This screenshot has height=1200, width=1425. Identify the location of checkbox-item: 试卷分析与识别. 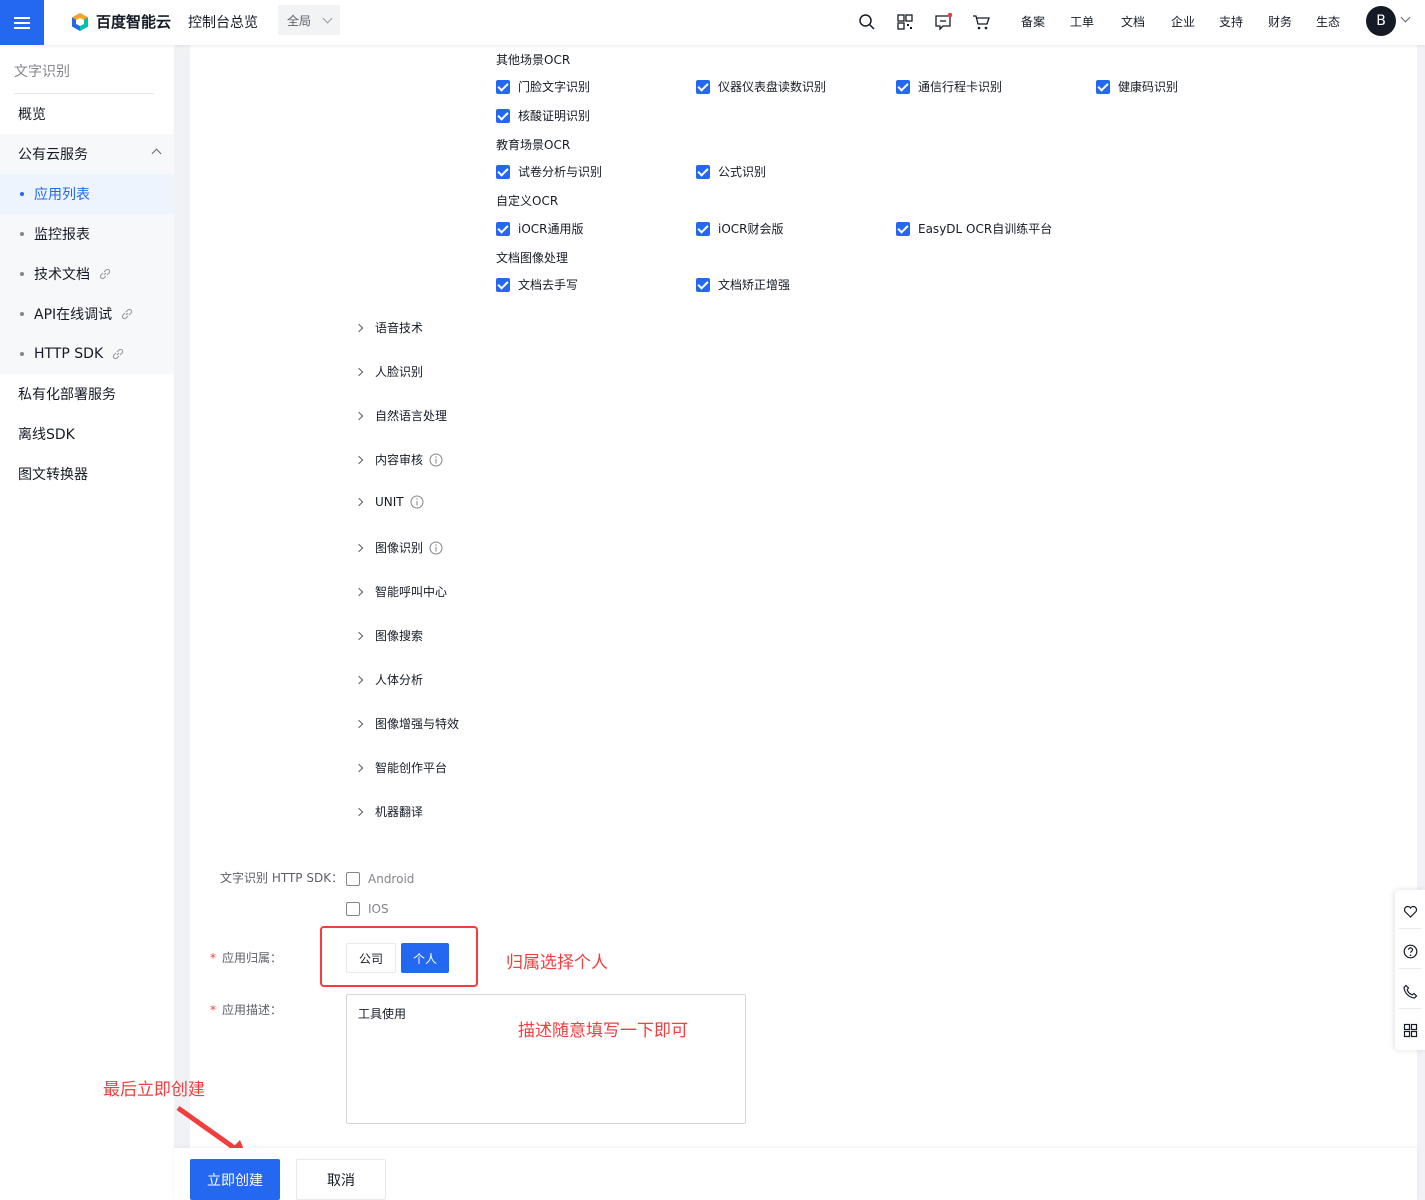
(549, 171).